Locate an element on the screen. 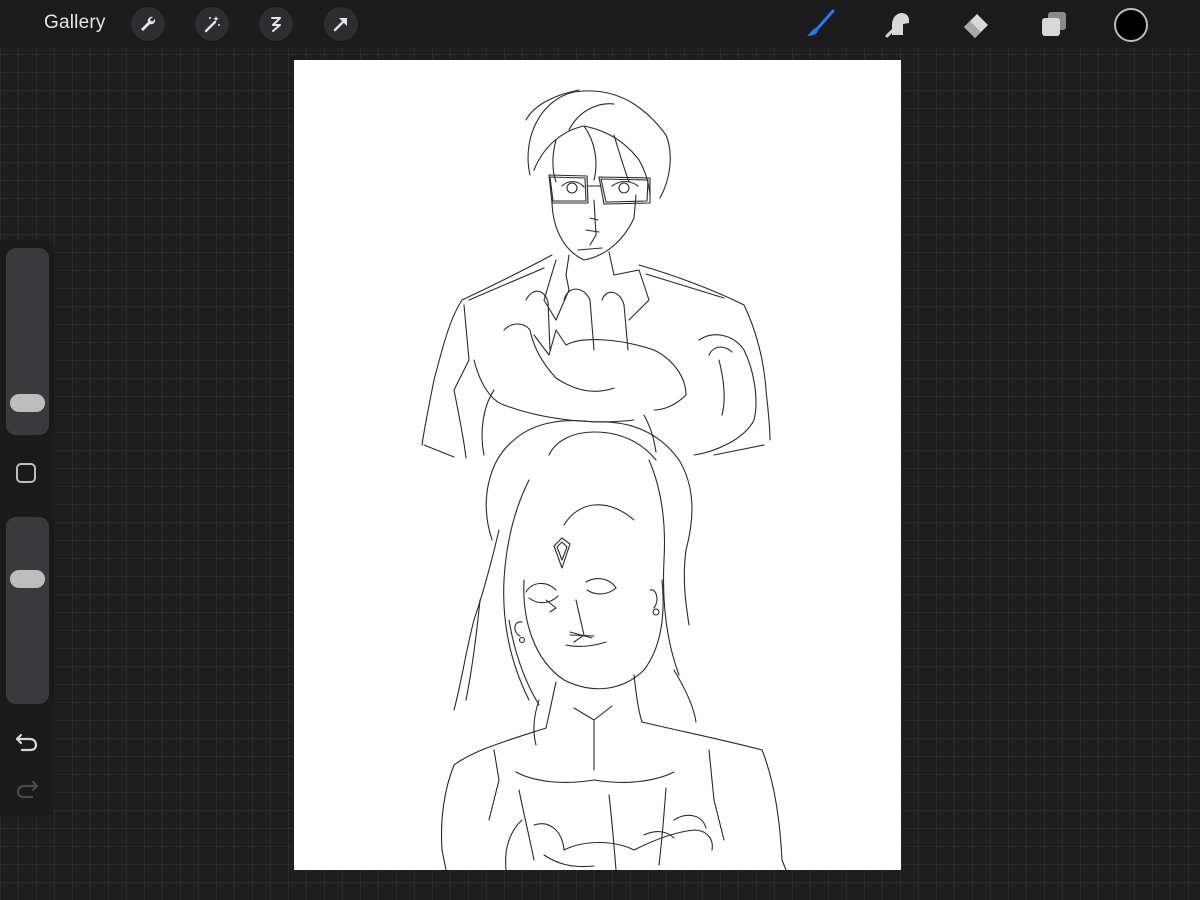 The width and height of the screenshot is (1200, 900). smudge-tool-button is located at coordinates (898, 24).